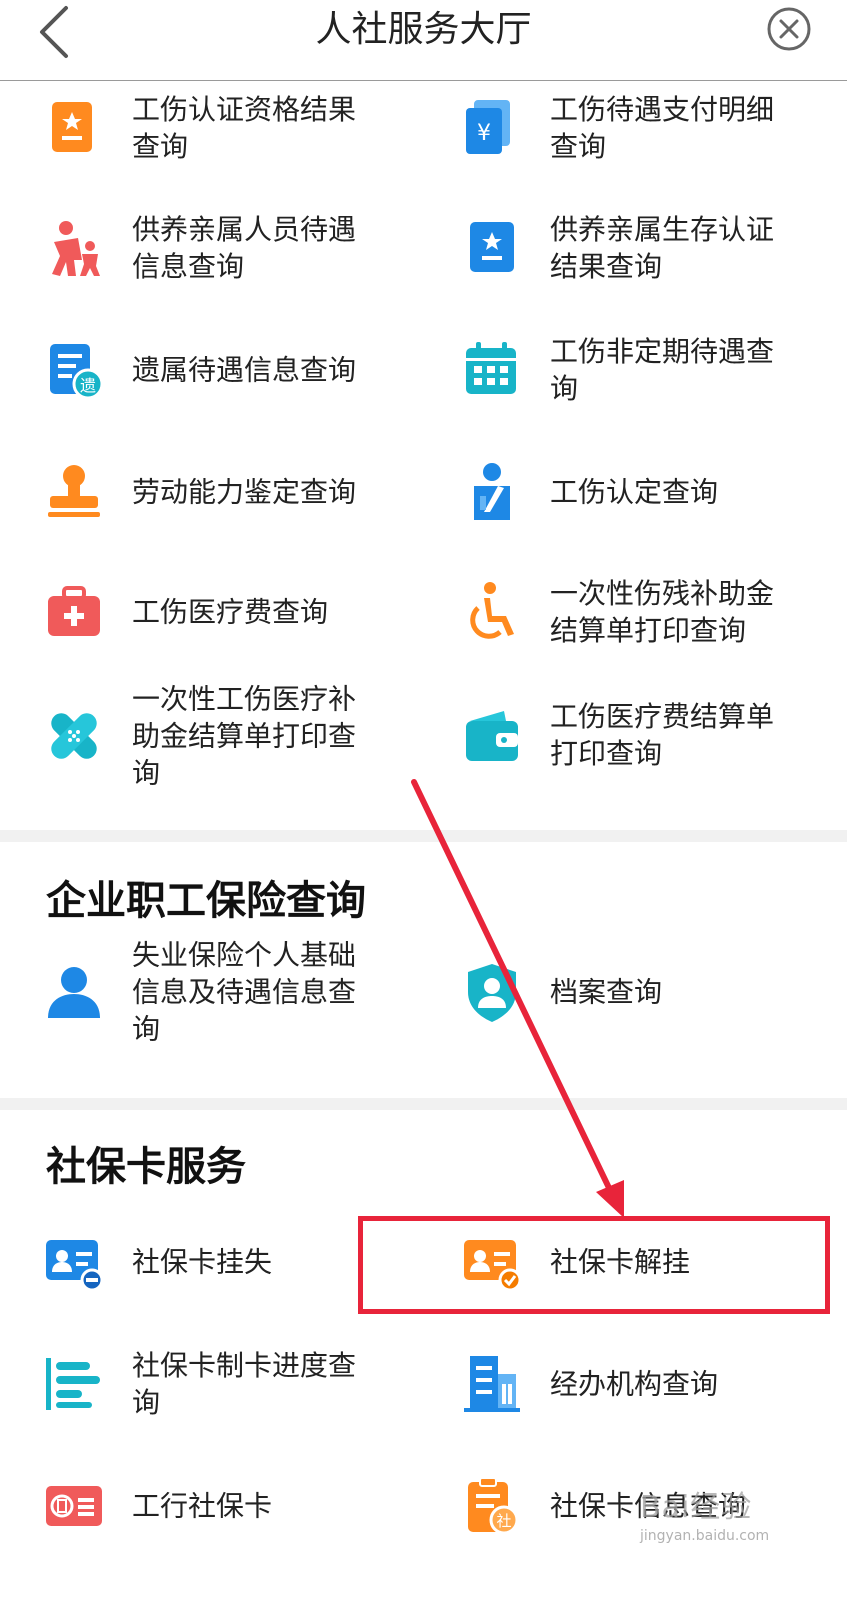 The height and width of the screenshot is (1600, 847). Describe the element at coordinates (74, 370) in the screenshot. I see `survivor-document-icon: 遗` at that location.